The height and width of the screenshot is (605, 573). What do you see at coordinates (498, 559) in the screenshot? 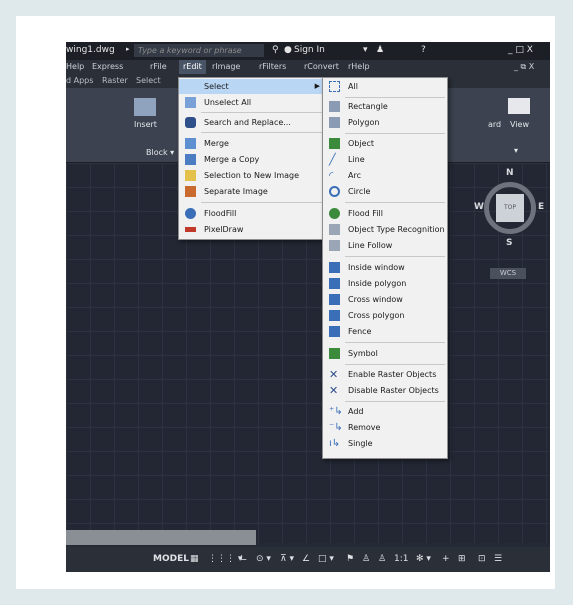
I see `customize-menu-icon: ☰` at bounding box center [498, 559].